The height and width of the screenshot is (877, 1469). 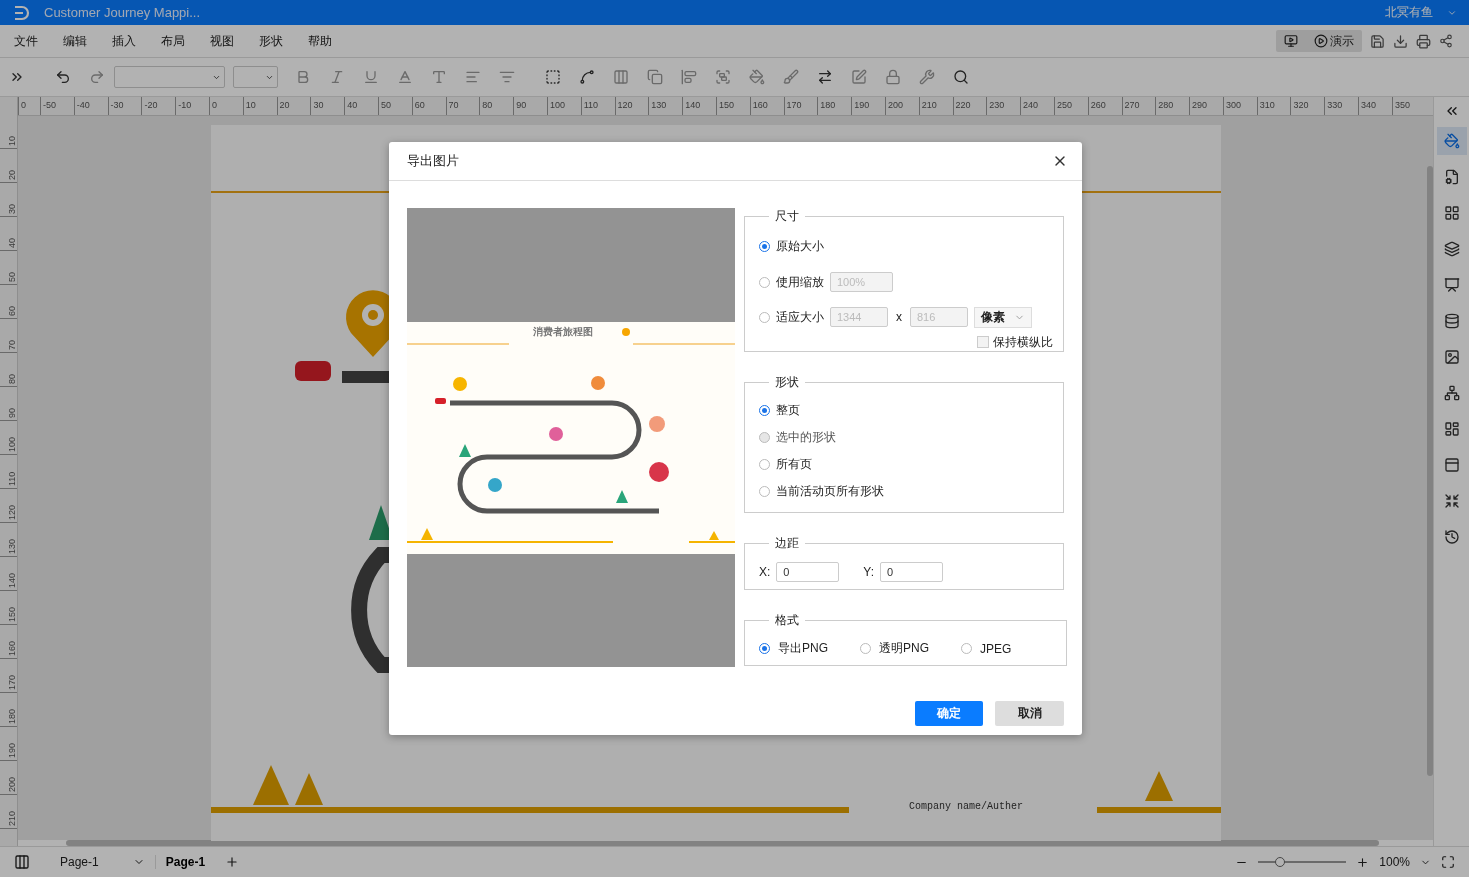 What do you see at coordinates (788, 410) in the screenshot?
I see `option-label: 整页` at bounding box center [788, 410].